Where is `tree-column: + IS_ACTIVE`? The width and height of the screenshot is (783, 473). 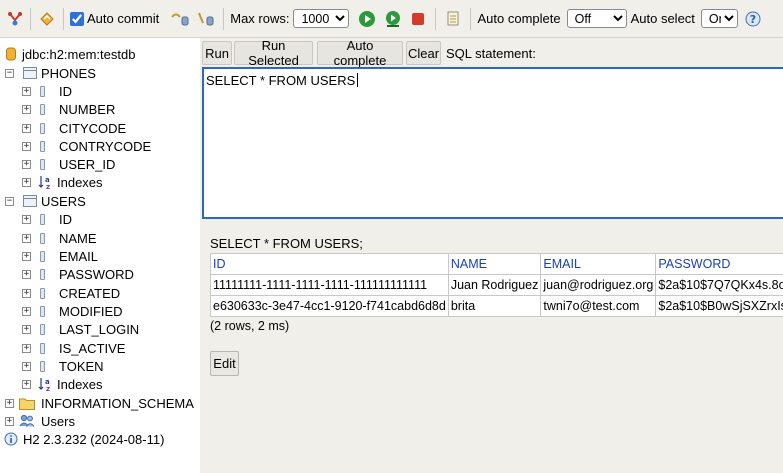 tree-column: + IS_ACTIVE is located at coordinates (73, 348).